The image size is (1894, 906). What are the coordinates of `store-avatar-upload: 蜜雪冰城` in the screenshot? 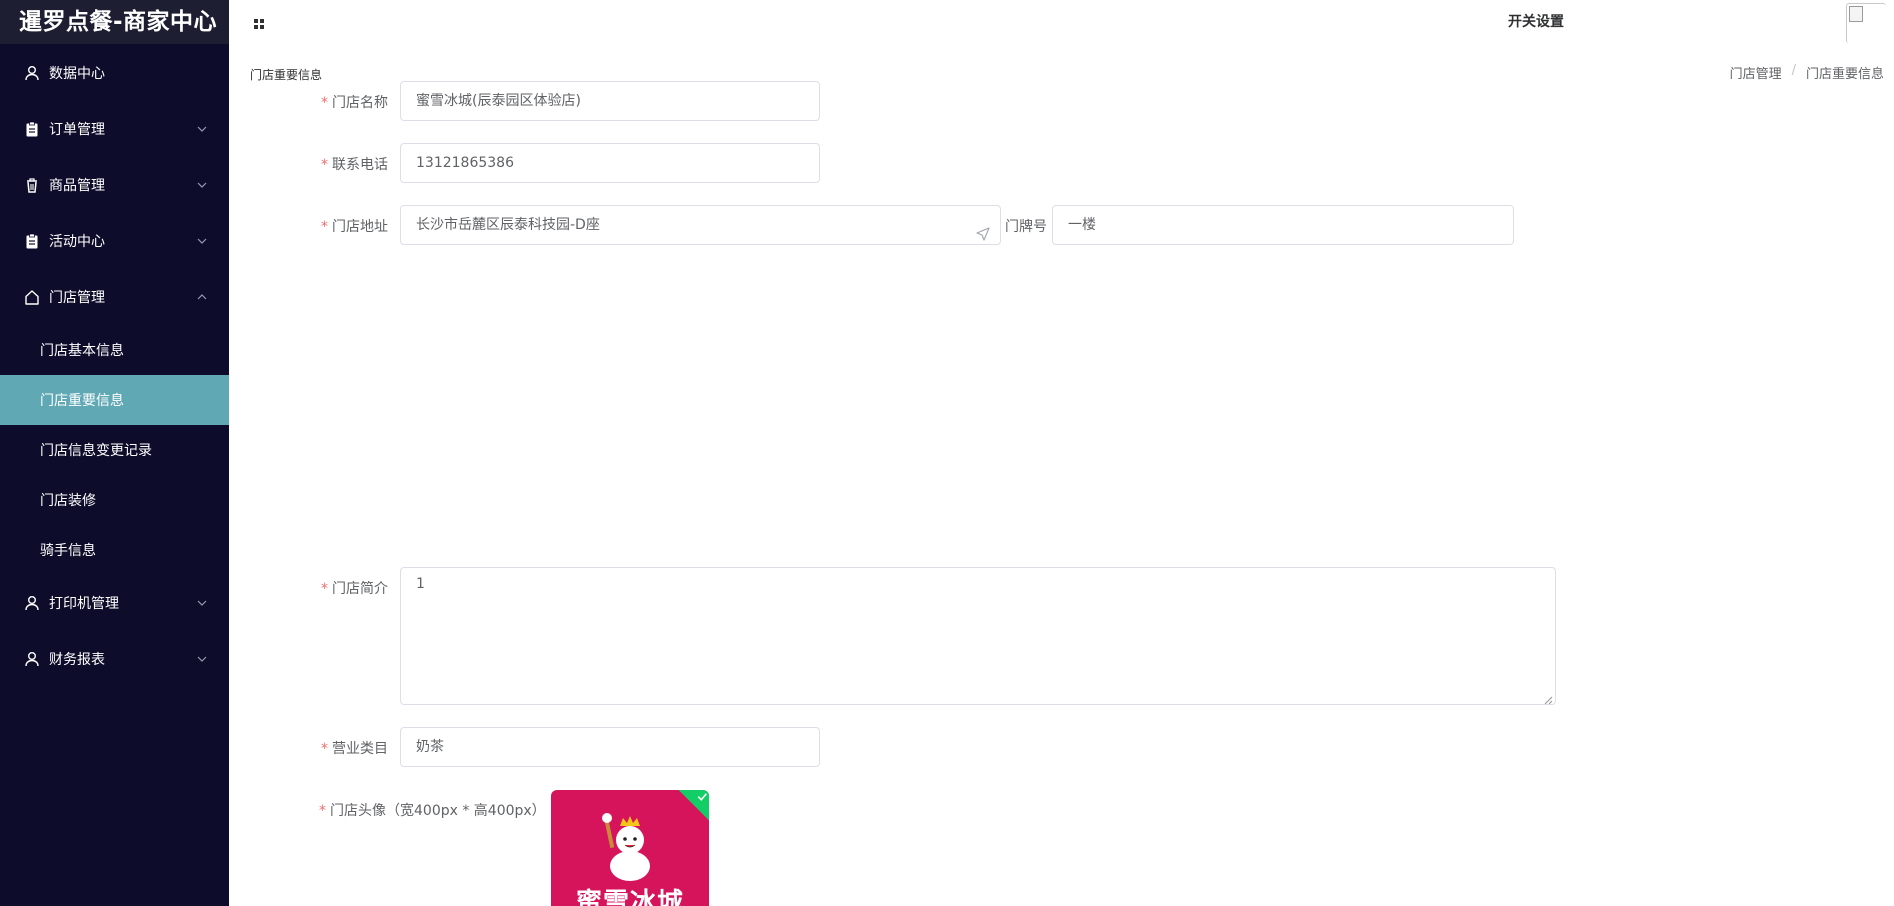 It's located at (630, 848).